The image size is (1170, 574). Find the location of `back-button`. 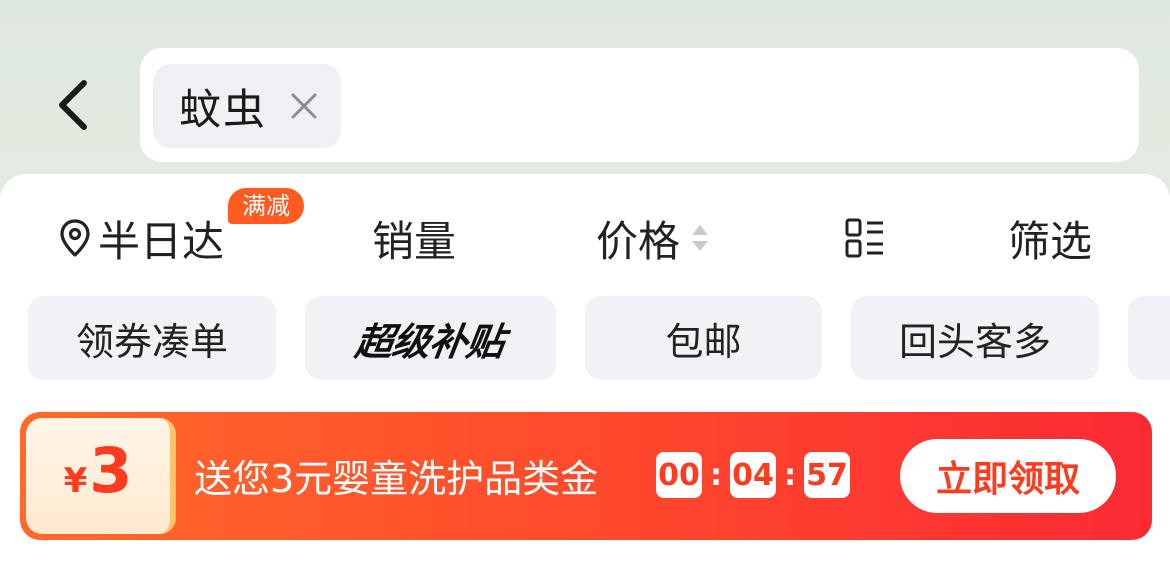

back-button is located at coordinates (72, 105).